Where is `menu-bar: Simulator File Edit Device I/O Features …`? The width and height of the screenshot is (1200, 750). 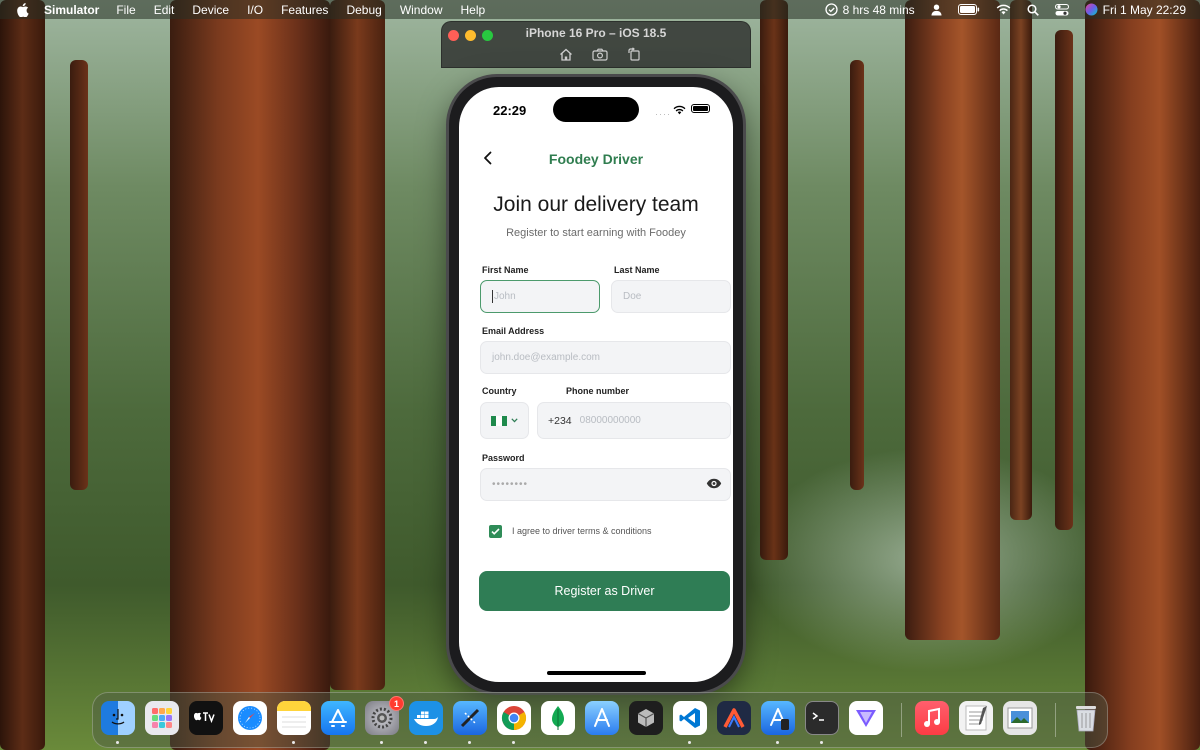
menu-bar: Simulator File Edit Device I/O Features … is located at coordinates (600, 9).